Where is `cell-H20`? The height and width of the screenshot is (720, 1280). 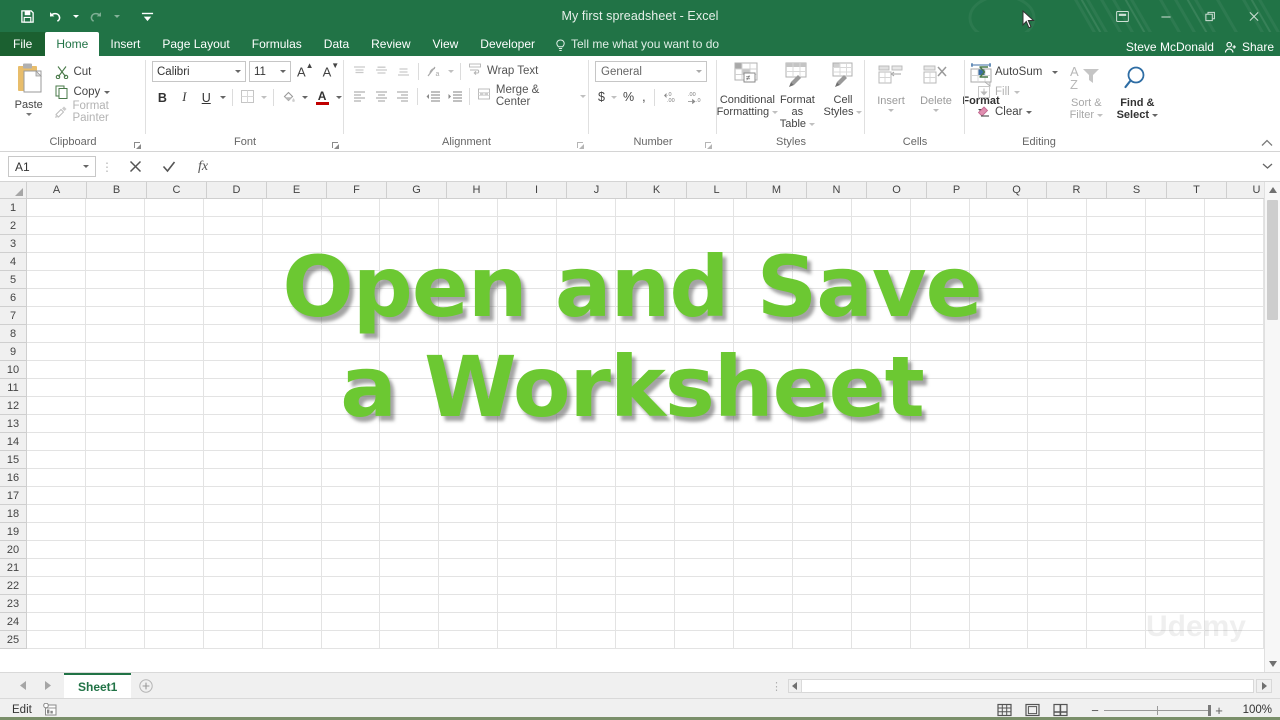
cell-H20 is located at coordinates (469, 550).